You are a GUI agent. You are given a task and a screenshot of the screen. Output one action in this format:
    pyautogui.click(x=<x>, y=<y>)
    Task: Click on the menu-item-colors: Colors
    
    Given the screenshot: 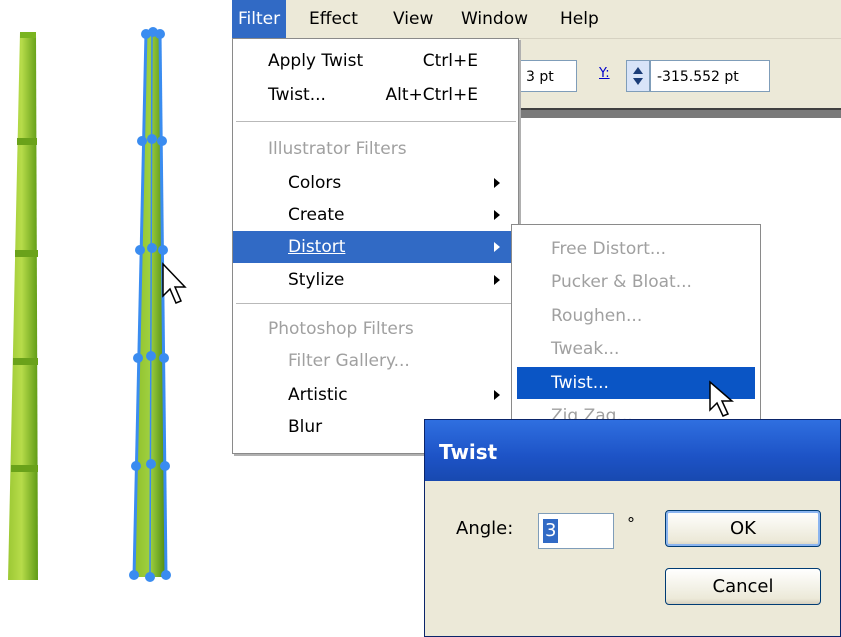 What is the action you would take?
    pyautogui.click(x=375, y=183)
    